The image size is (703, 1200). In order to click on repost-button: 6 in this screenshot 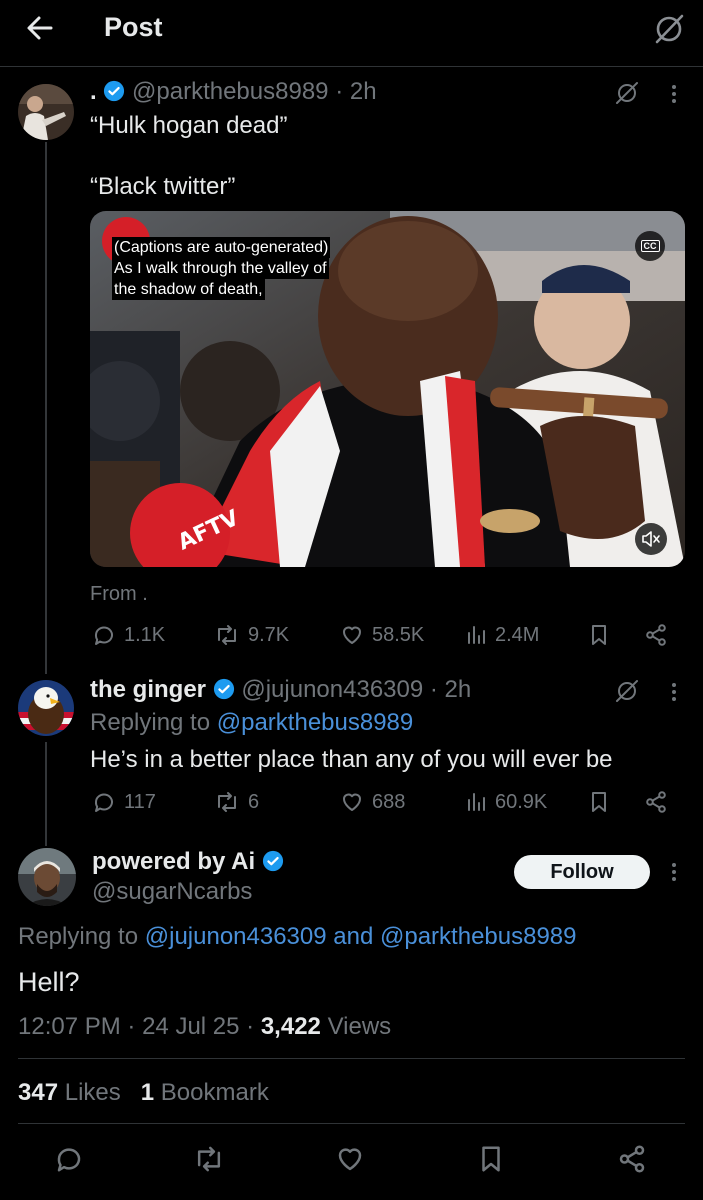, I will do `click(236, 802)`.